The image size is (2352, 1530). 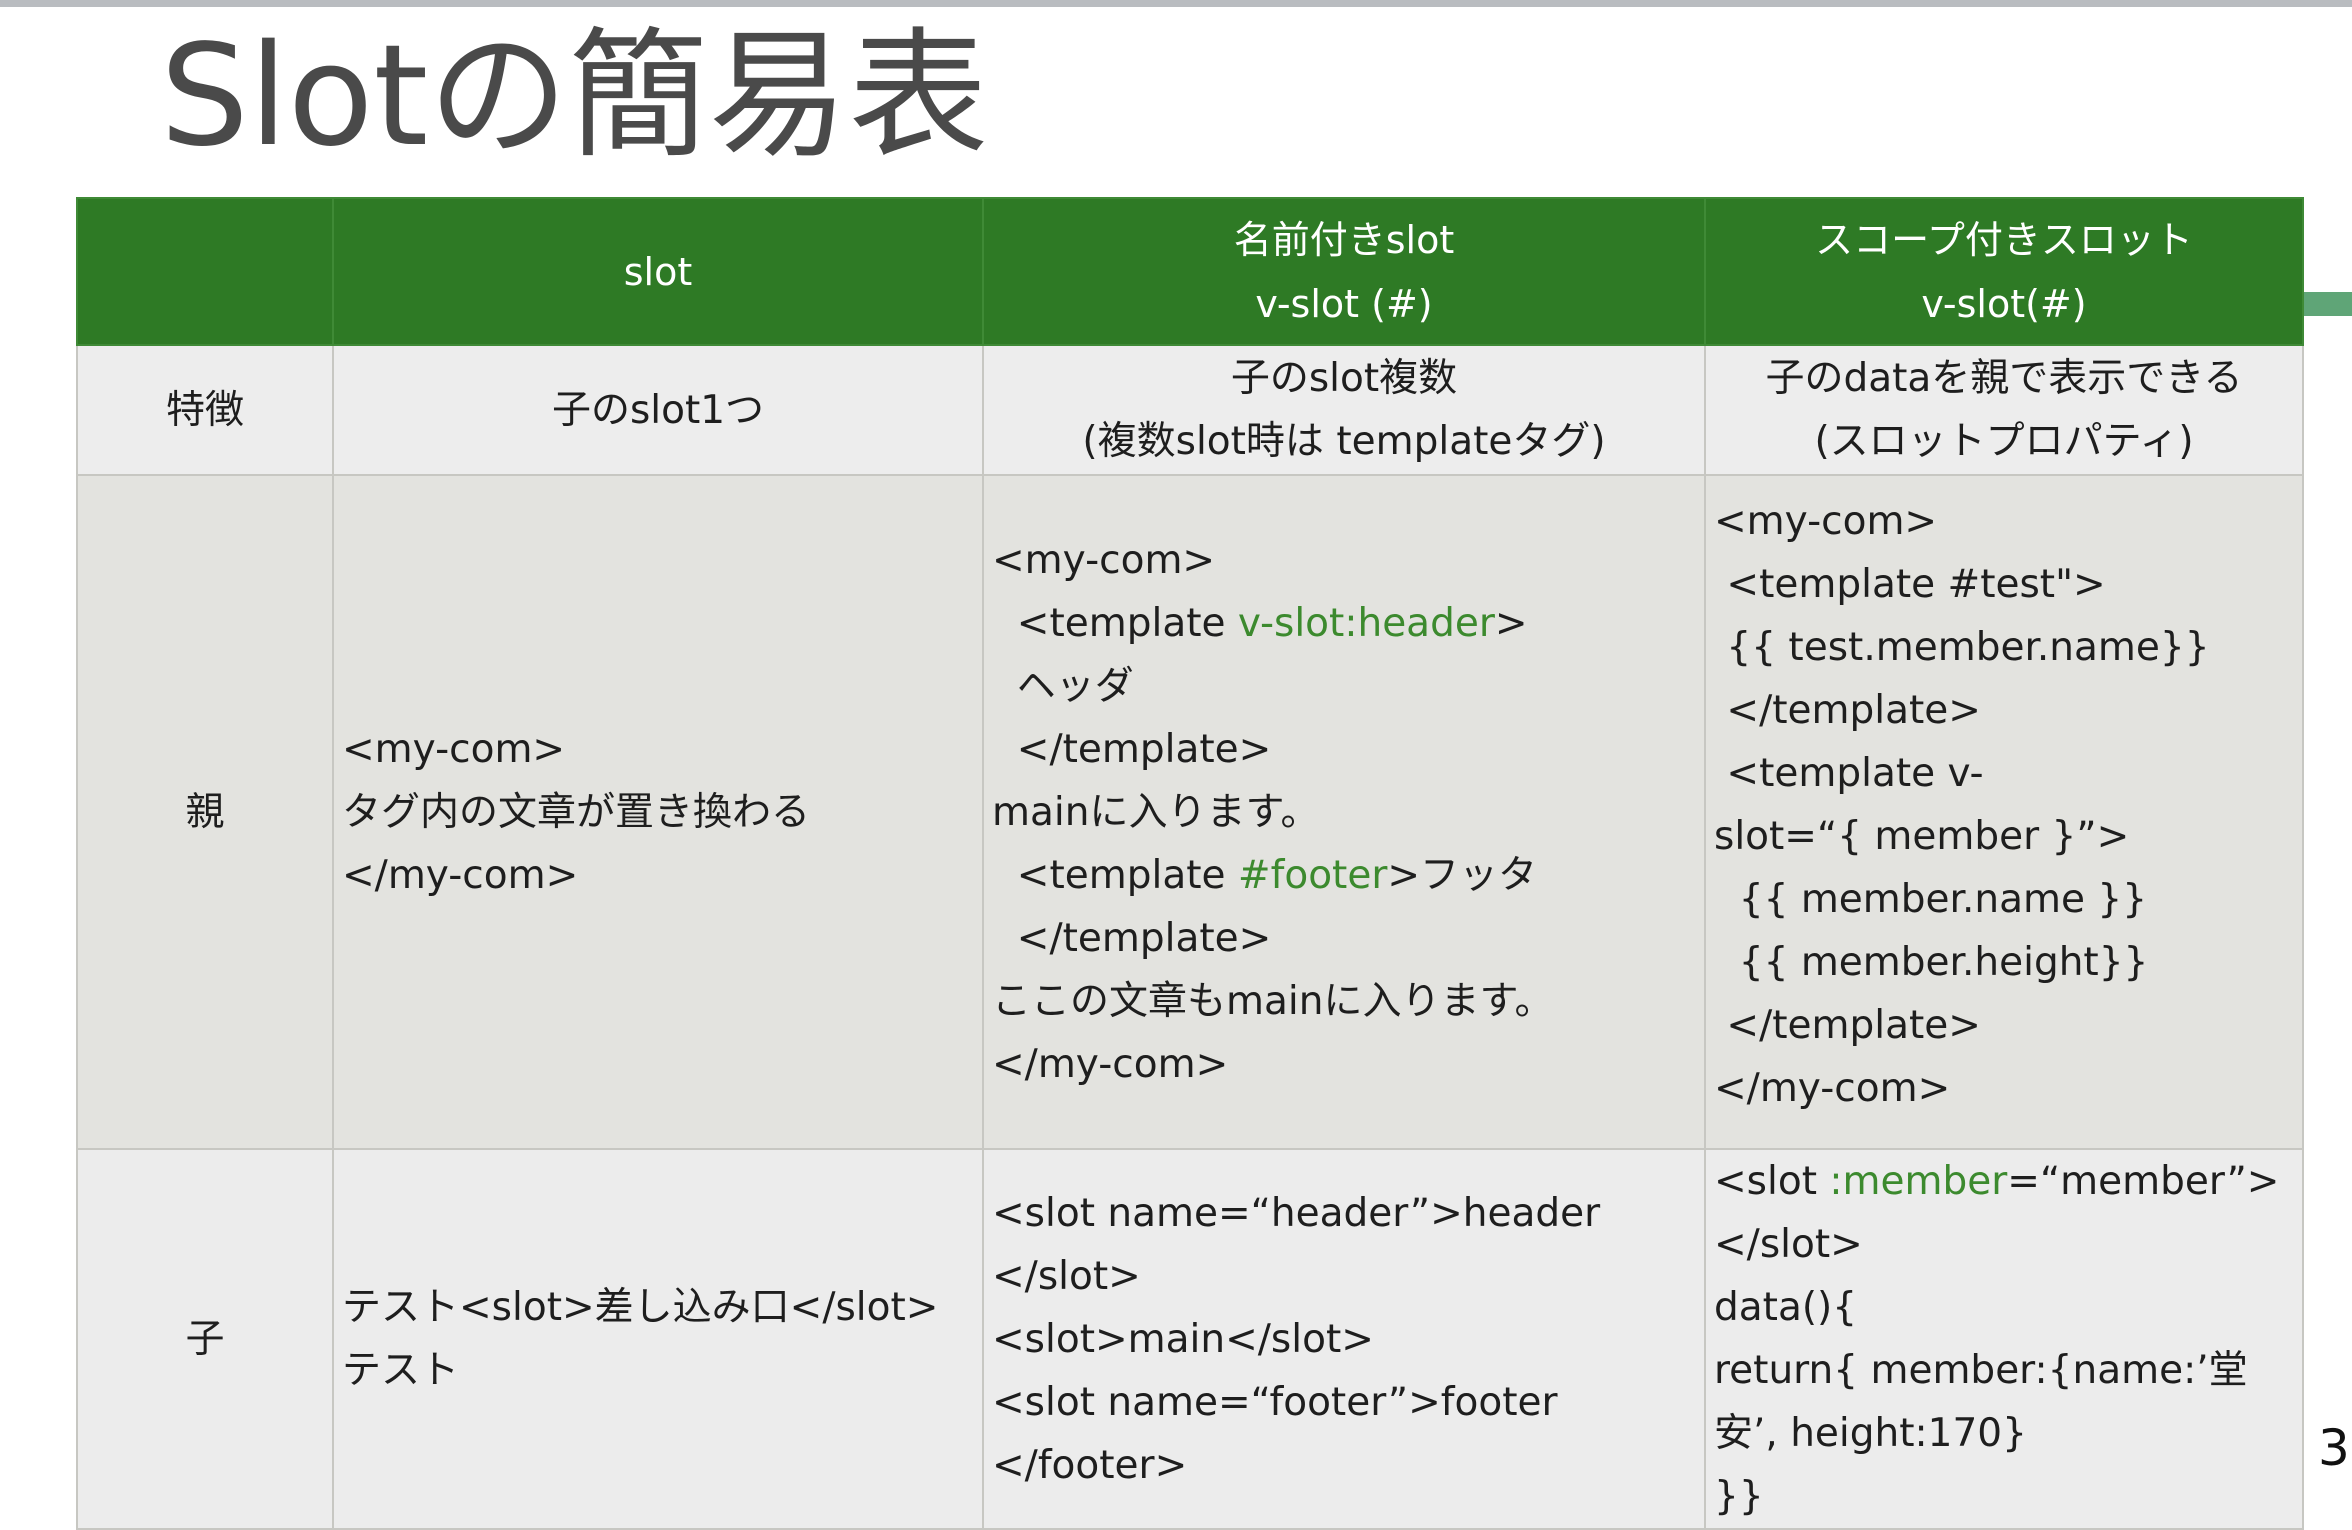 I want to click on header-slot: slot, so click(x=658, y=271).